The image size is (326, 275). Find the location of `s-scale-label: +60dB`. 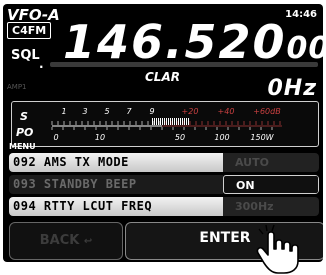

s-scale-label: +60dB is located at coordinates (266, 111).